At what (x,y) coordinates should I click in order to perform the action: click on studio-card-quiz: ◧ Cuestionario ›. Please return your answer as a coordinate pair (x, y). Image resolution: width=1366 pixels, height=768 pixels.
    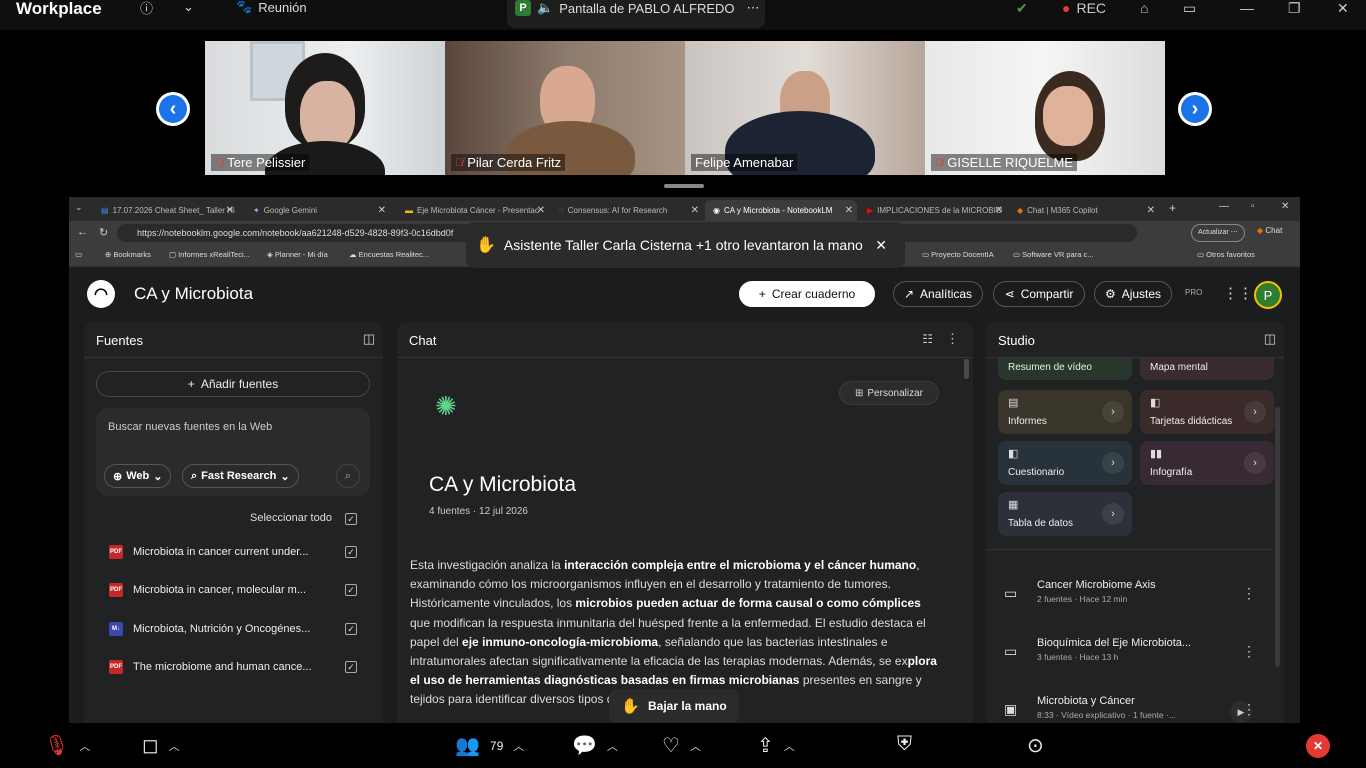
    Looking at the image, I should click on (1065, 463).